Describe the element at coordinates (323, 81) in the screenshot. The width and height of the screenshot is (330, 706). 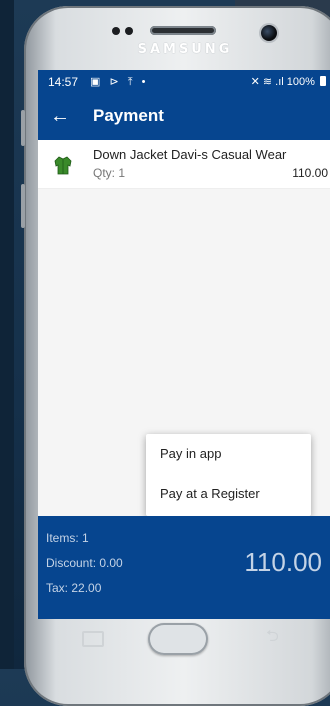
I see `battery-icon` at that location.